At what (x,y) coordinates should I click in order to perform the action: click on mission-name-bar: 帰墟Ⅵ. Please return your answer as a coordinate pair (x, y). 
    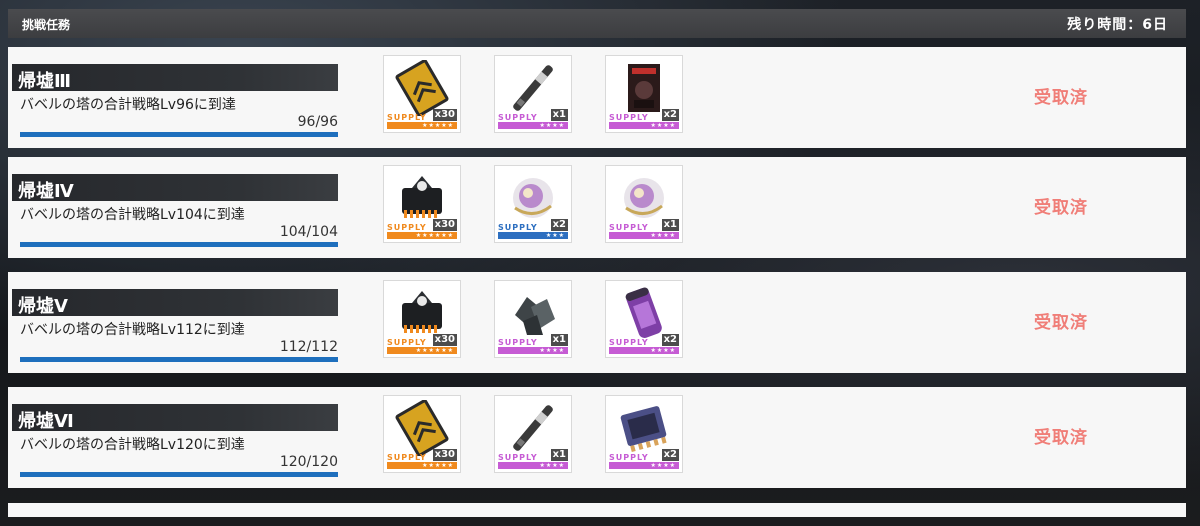
    Looking at the image, I should click on (175, 418).